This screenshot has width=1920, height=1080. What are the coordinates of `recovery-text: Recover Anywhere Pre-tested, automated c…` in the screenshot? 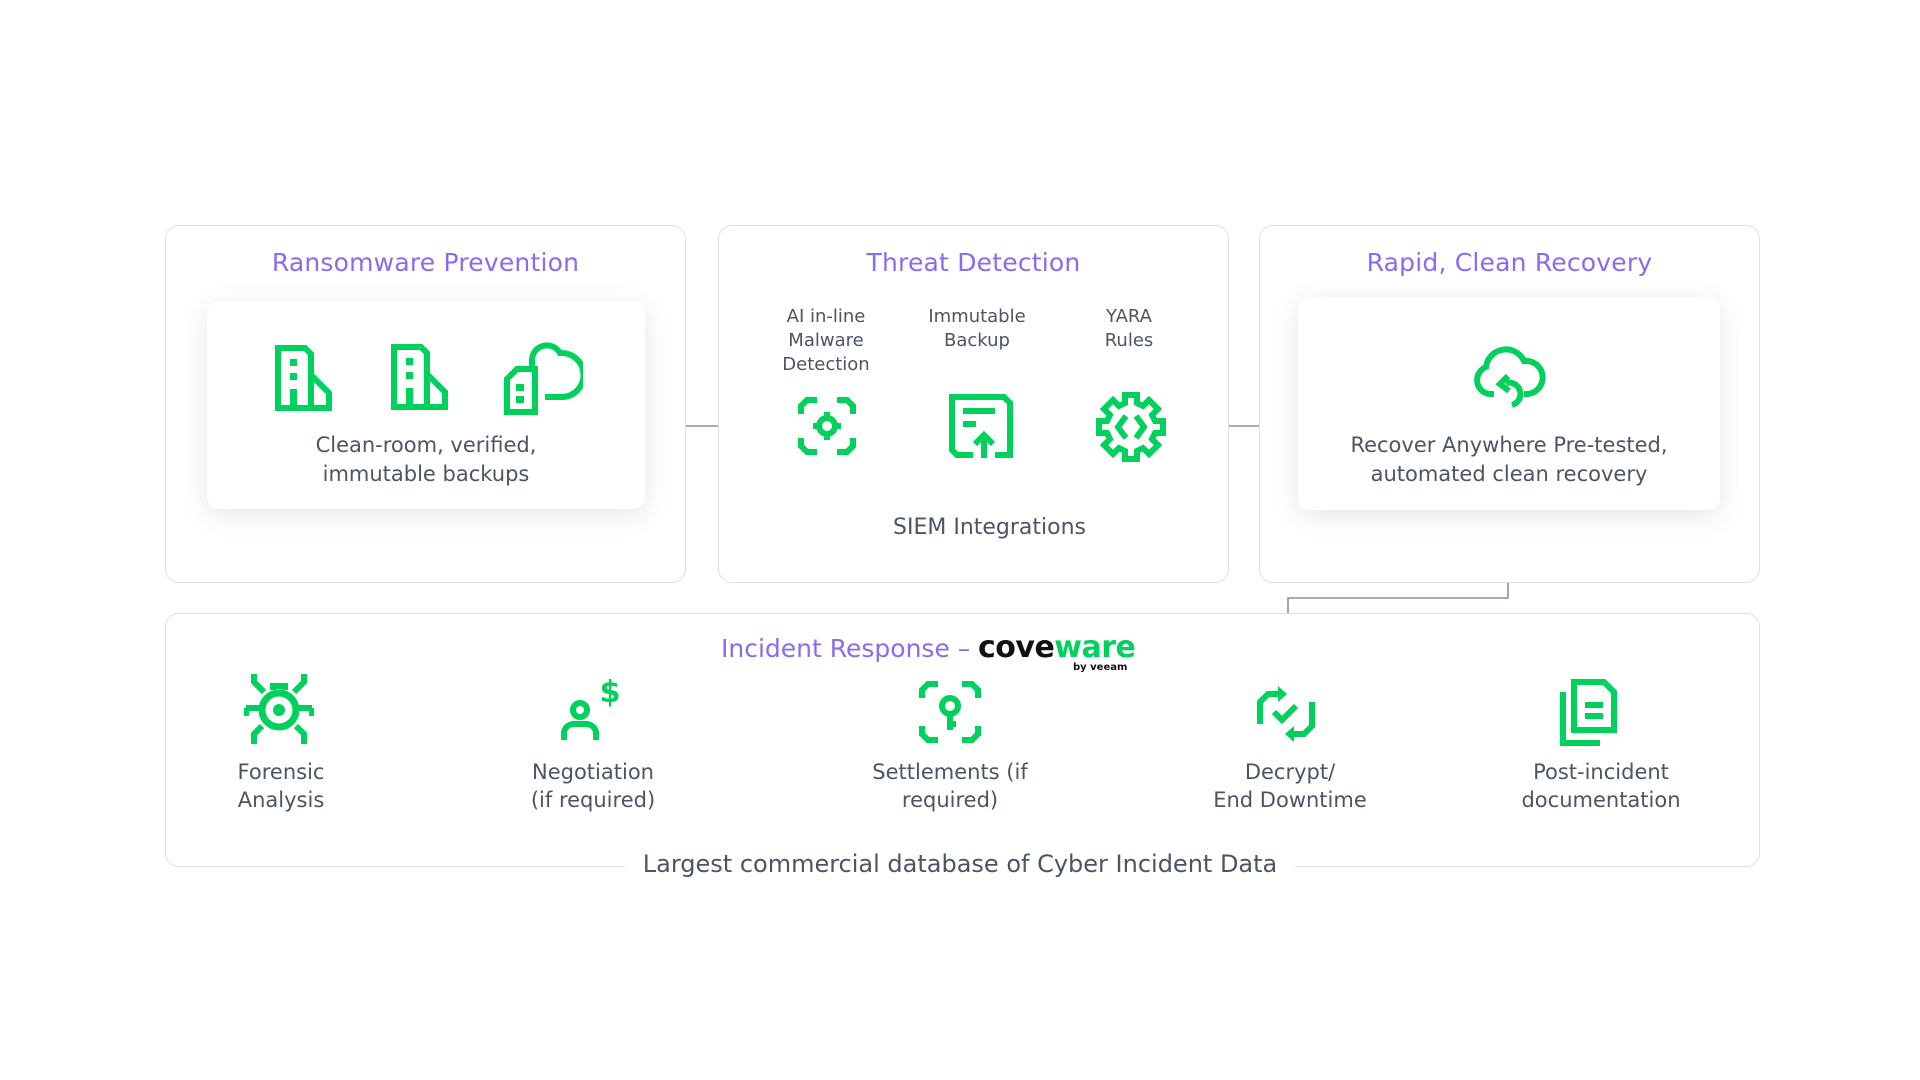 It's located at (1509, 459).